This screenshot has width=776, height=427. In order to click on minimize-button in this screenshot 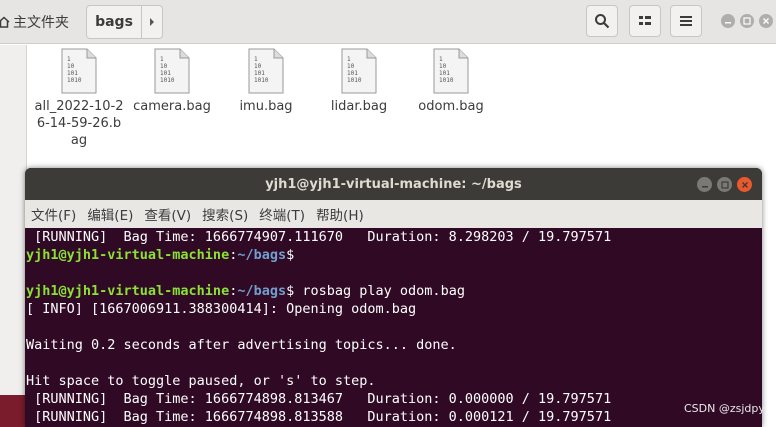, I will do `click(728, 21)`.